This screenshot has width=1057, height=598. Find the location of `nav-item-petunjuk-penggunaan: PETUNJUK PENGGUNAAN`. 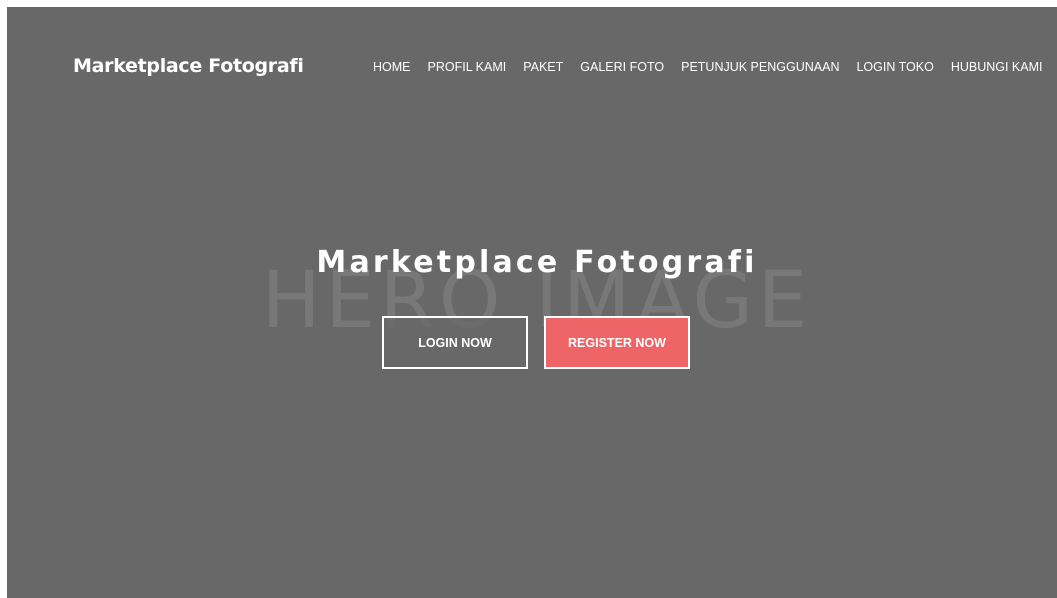

nav-item-petunjuk-penggunaan: PETUNJUK PENGGUNAAN is located at coordinates (760, 67).